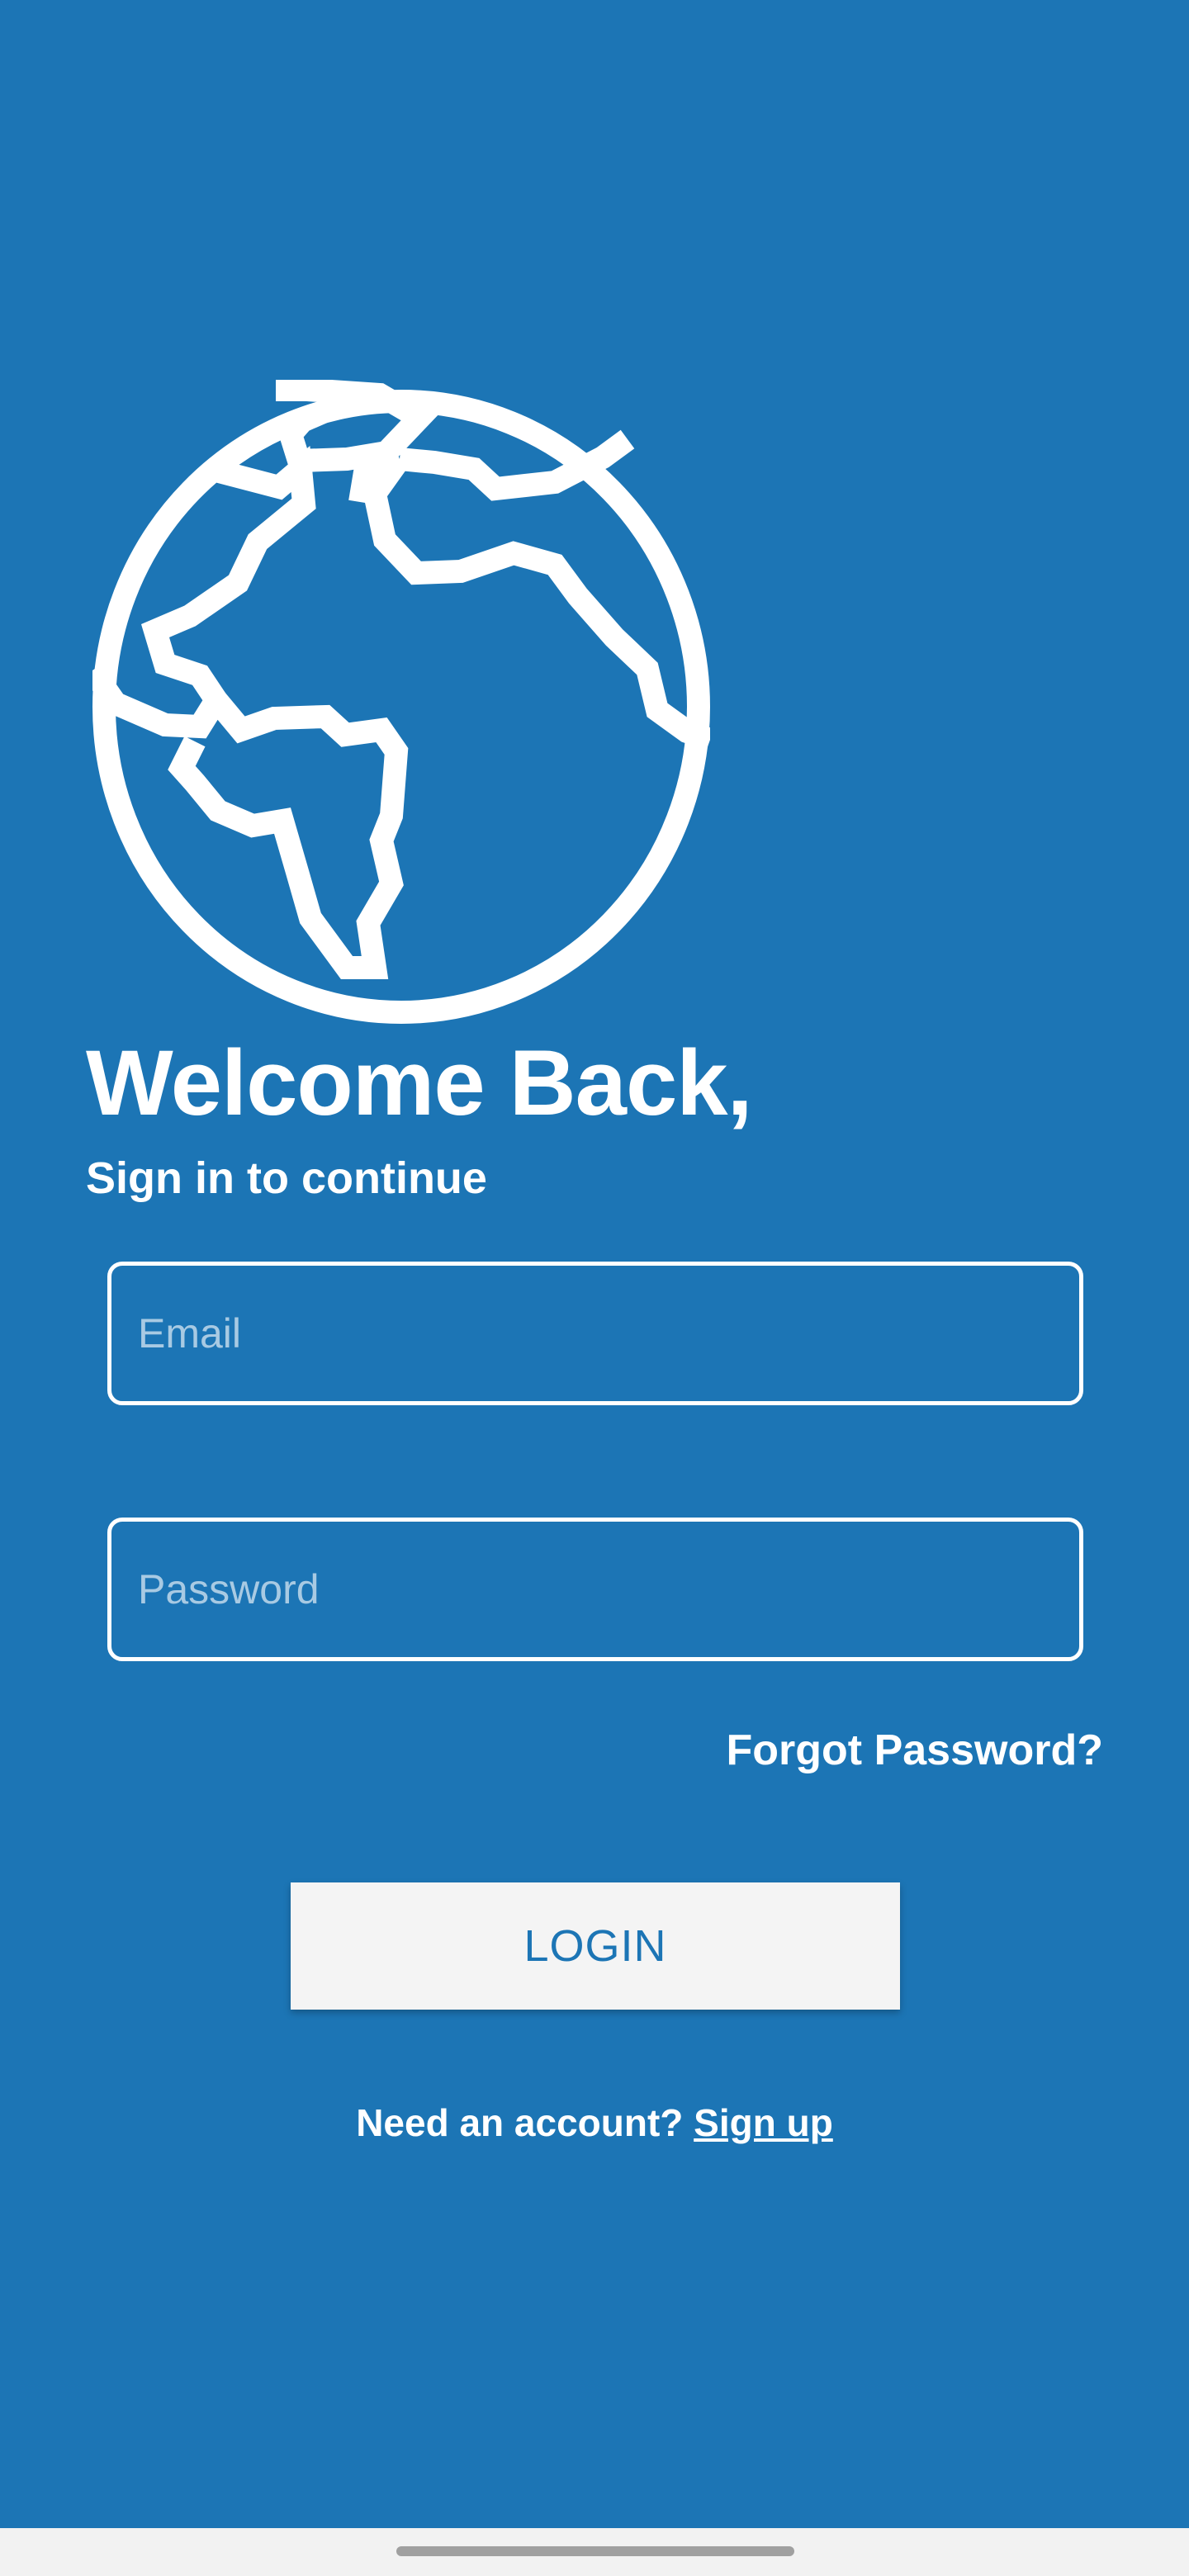  I want to click on system-navigation-bar, so click(594, 2552).